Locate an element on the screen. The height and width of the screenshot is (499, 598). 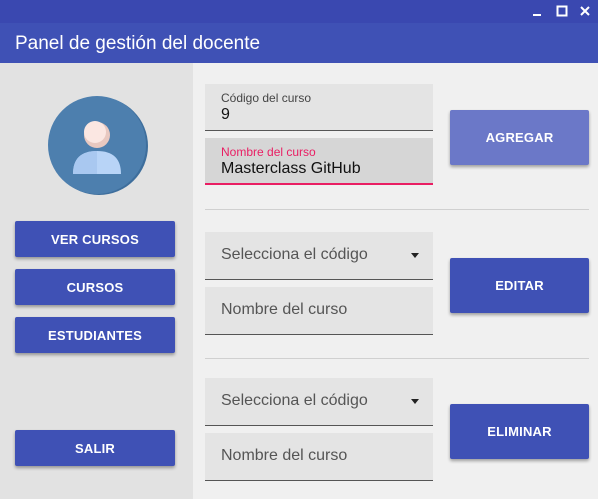
delete-name-input: Nombre del curso is located at coordinates (319, 457).